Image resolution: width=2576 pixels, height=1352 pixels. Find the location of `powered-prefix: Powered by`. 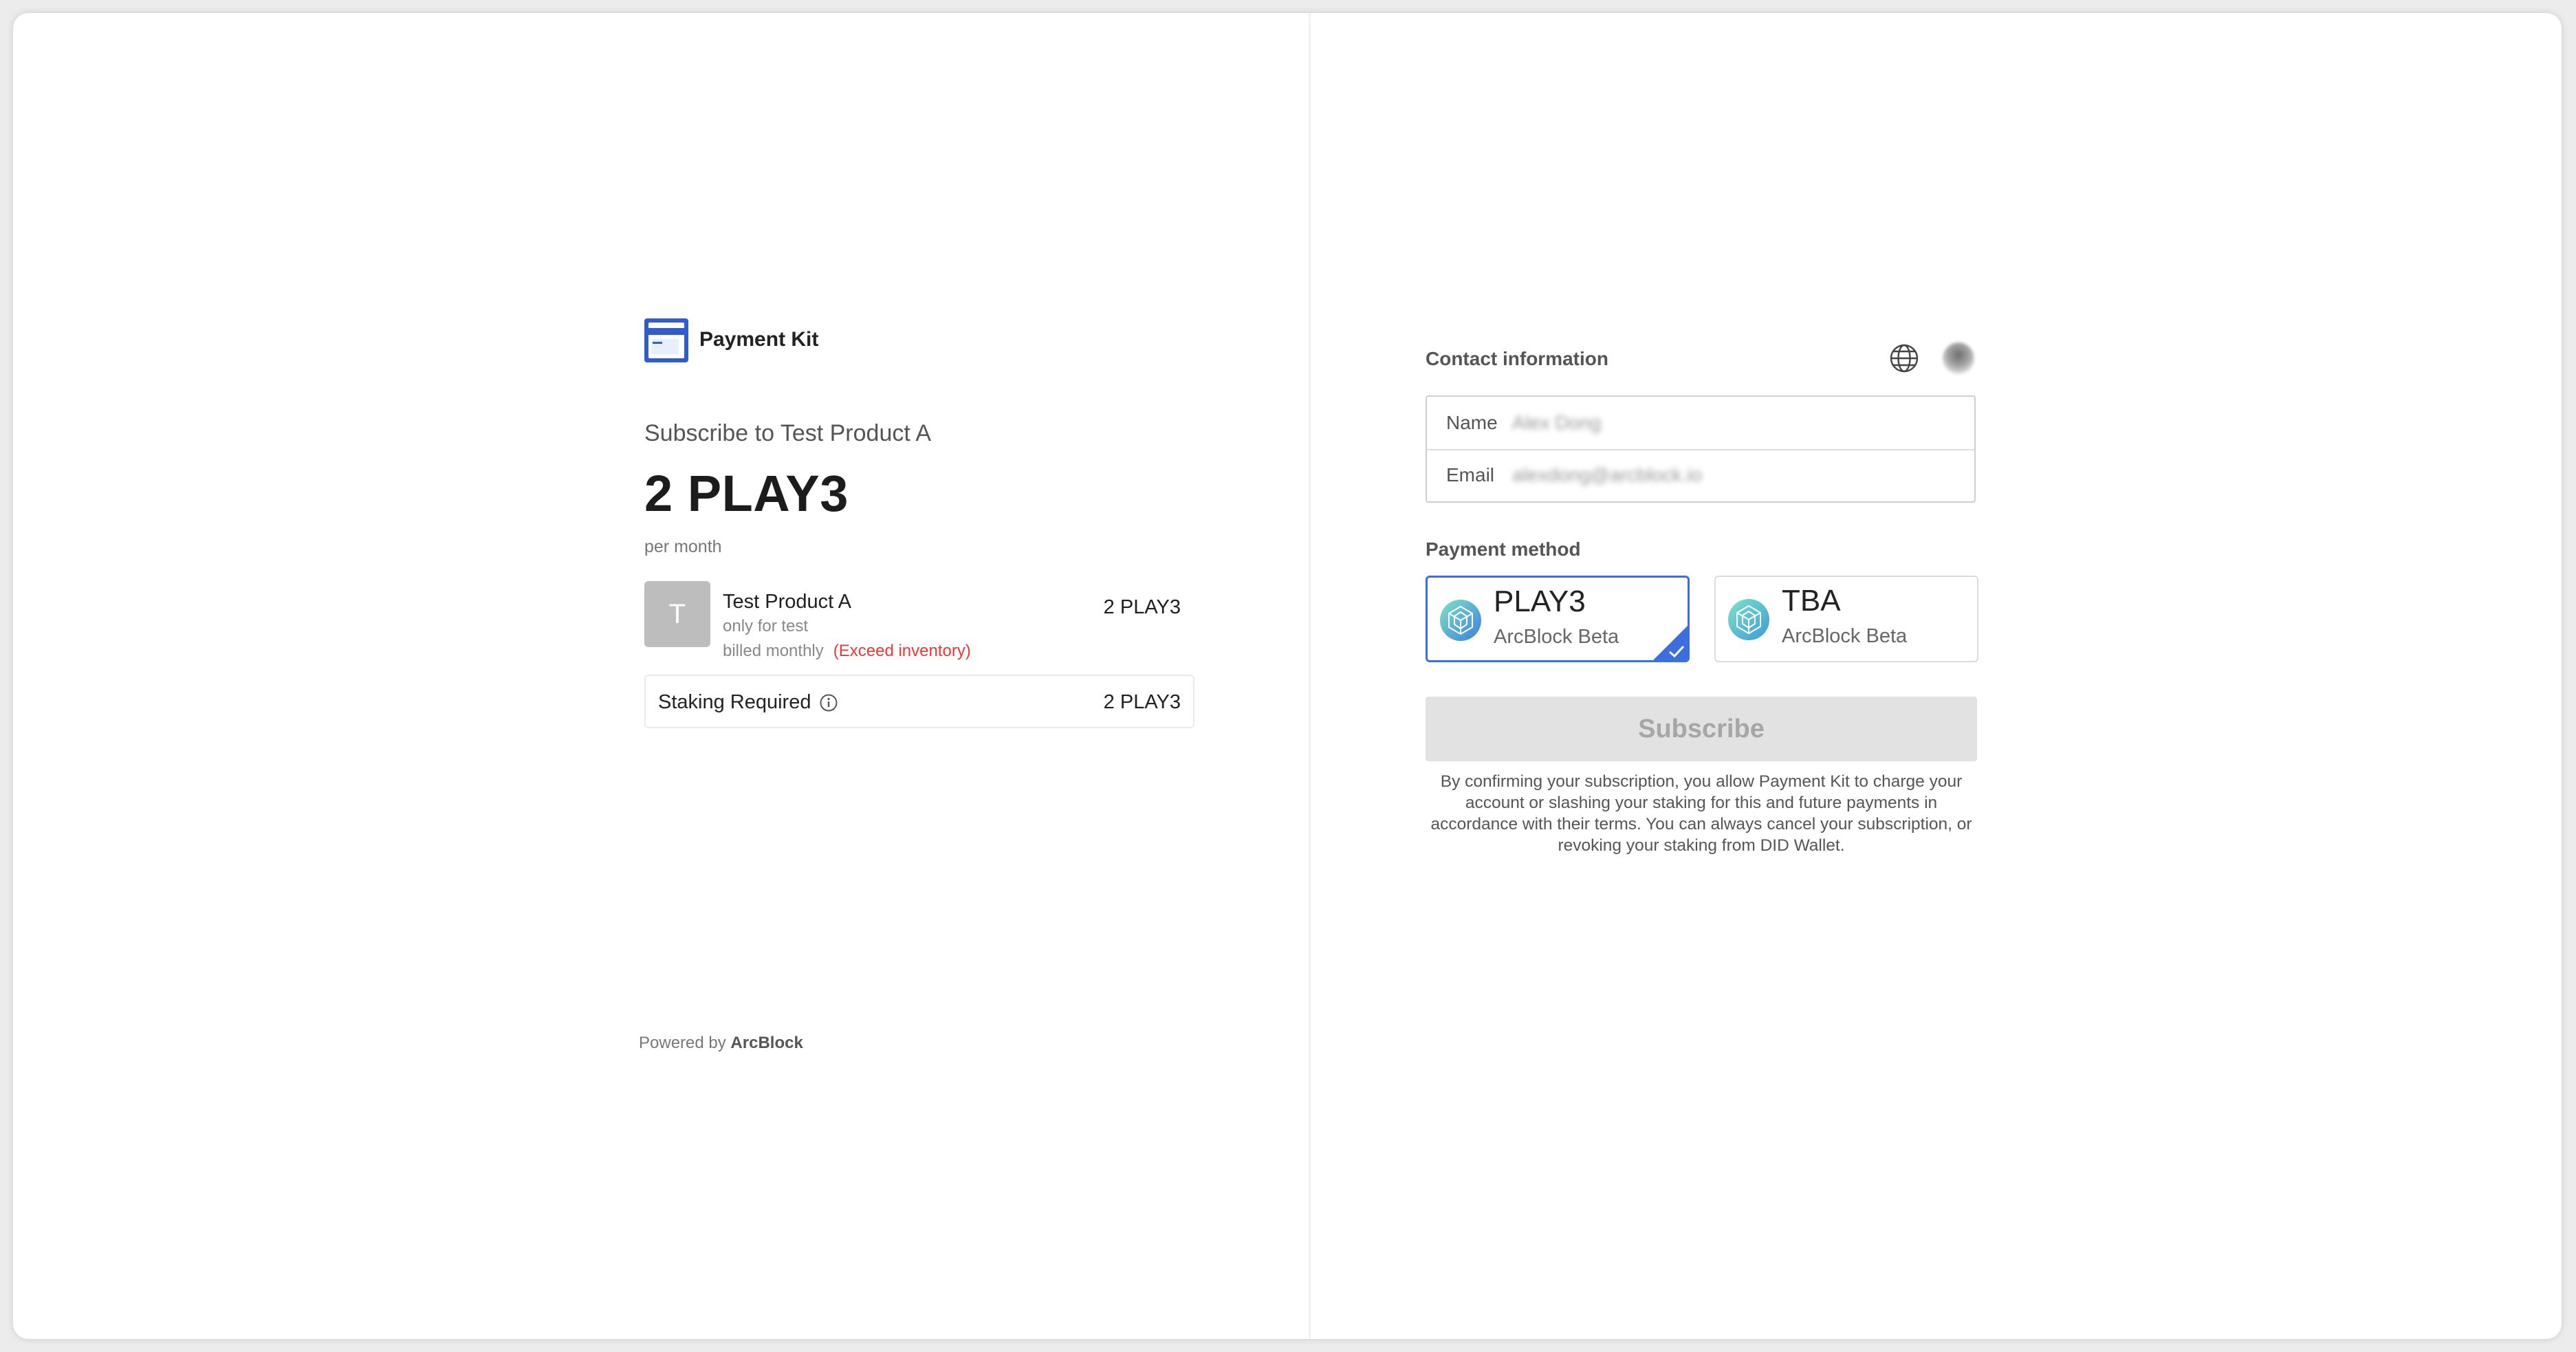

powered-prefix: Powered by is located at coordinates (682, 1043).